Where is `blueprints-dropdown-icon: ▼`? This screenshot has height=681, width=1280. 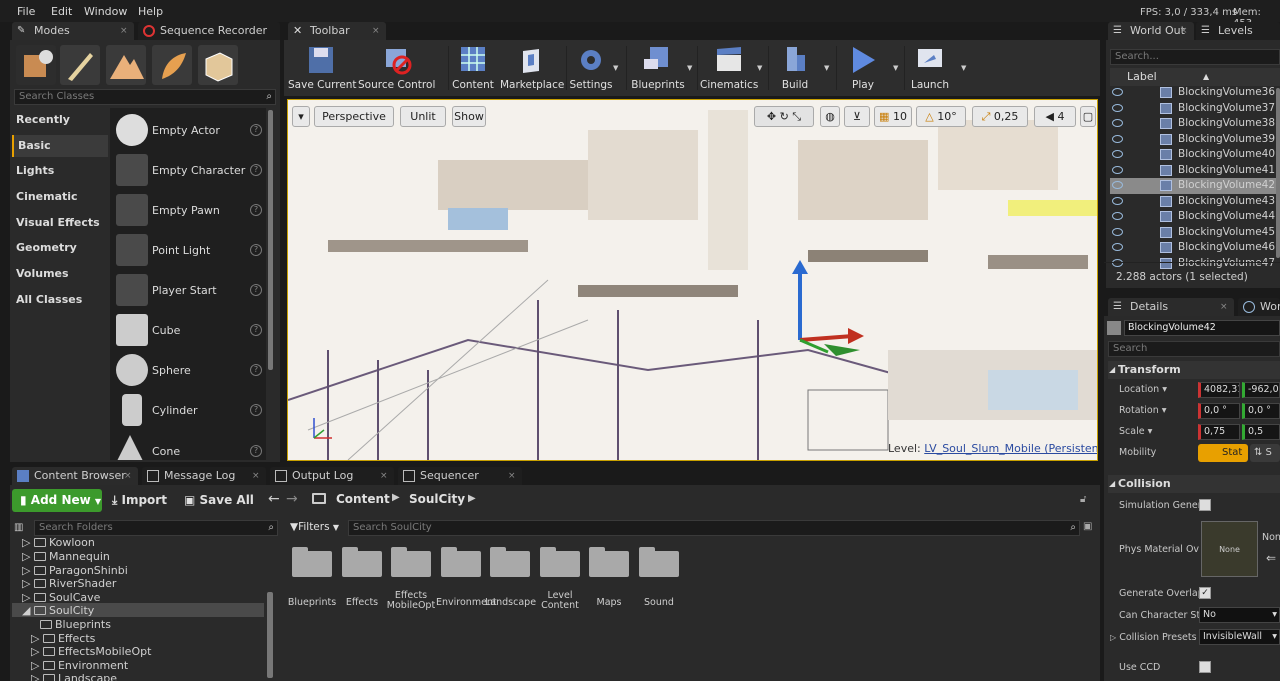 blueprints-dropdown-icon: ▼ is located at coordinates (689, 68).